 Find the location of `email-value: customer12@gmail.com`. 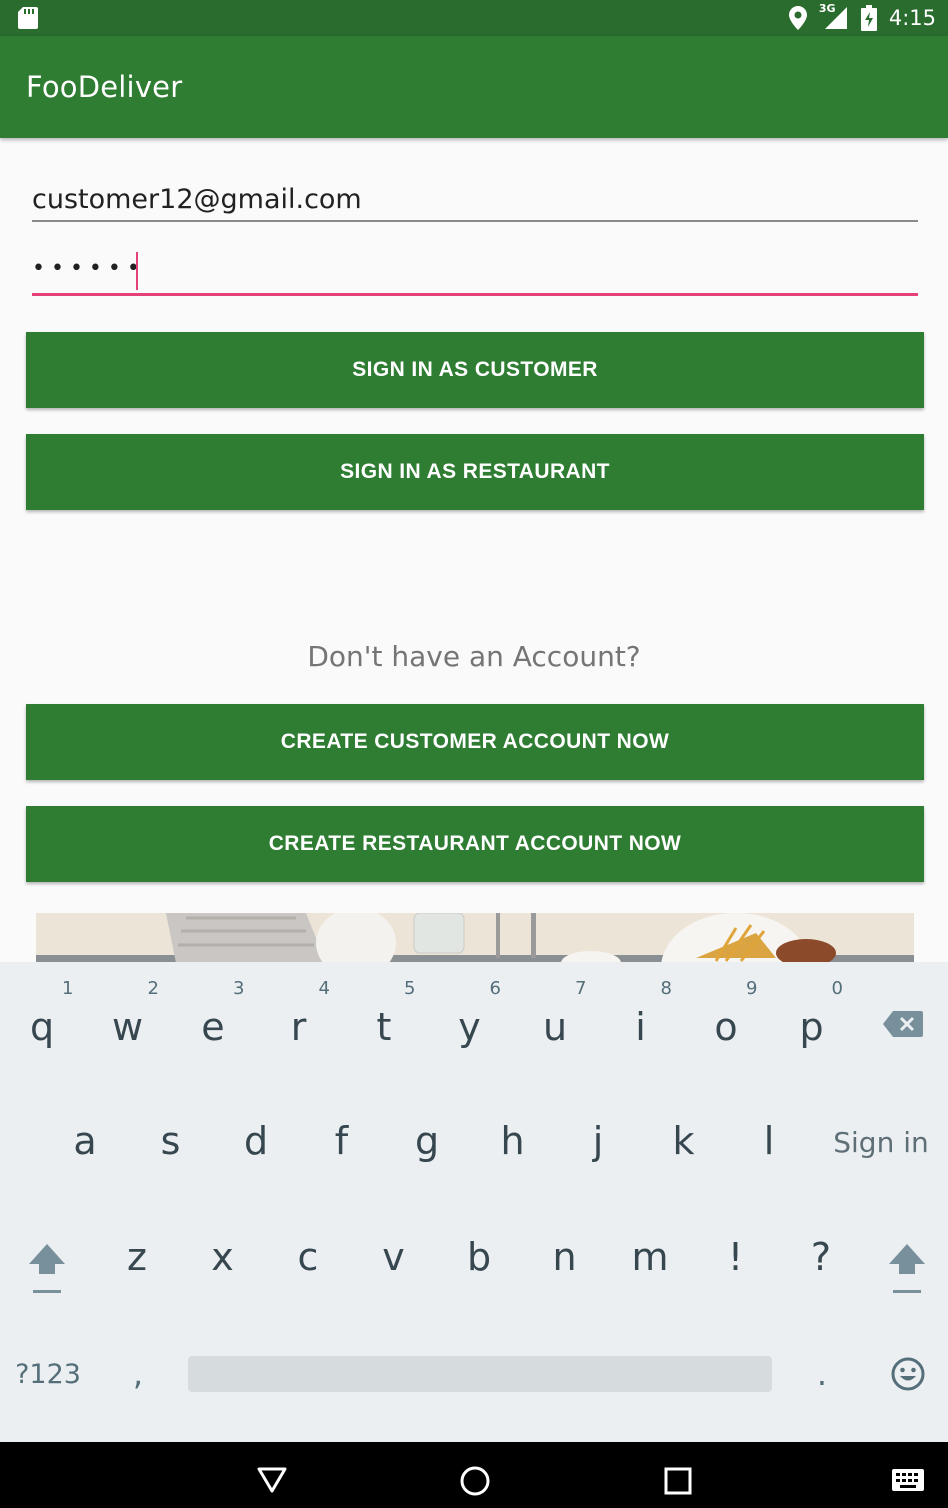

email-value: customer12@gmail.com is located at coordinates (197, 199).